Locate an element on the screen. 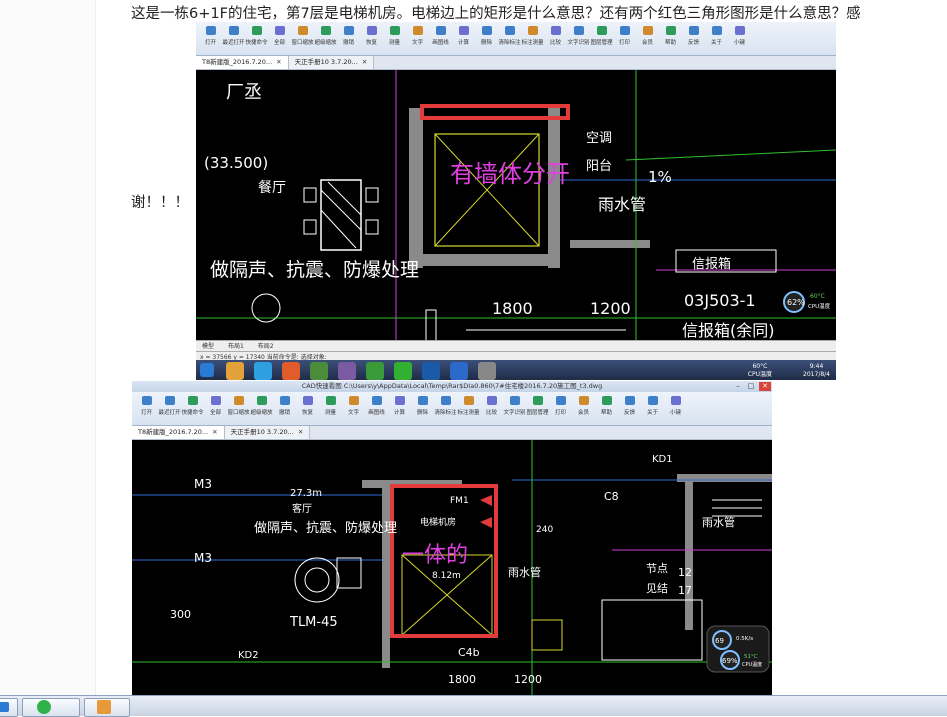 This screenshot has width=947, height=717. printer-icon is located at coordinates (624, 30).